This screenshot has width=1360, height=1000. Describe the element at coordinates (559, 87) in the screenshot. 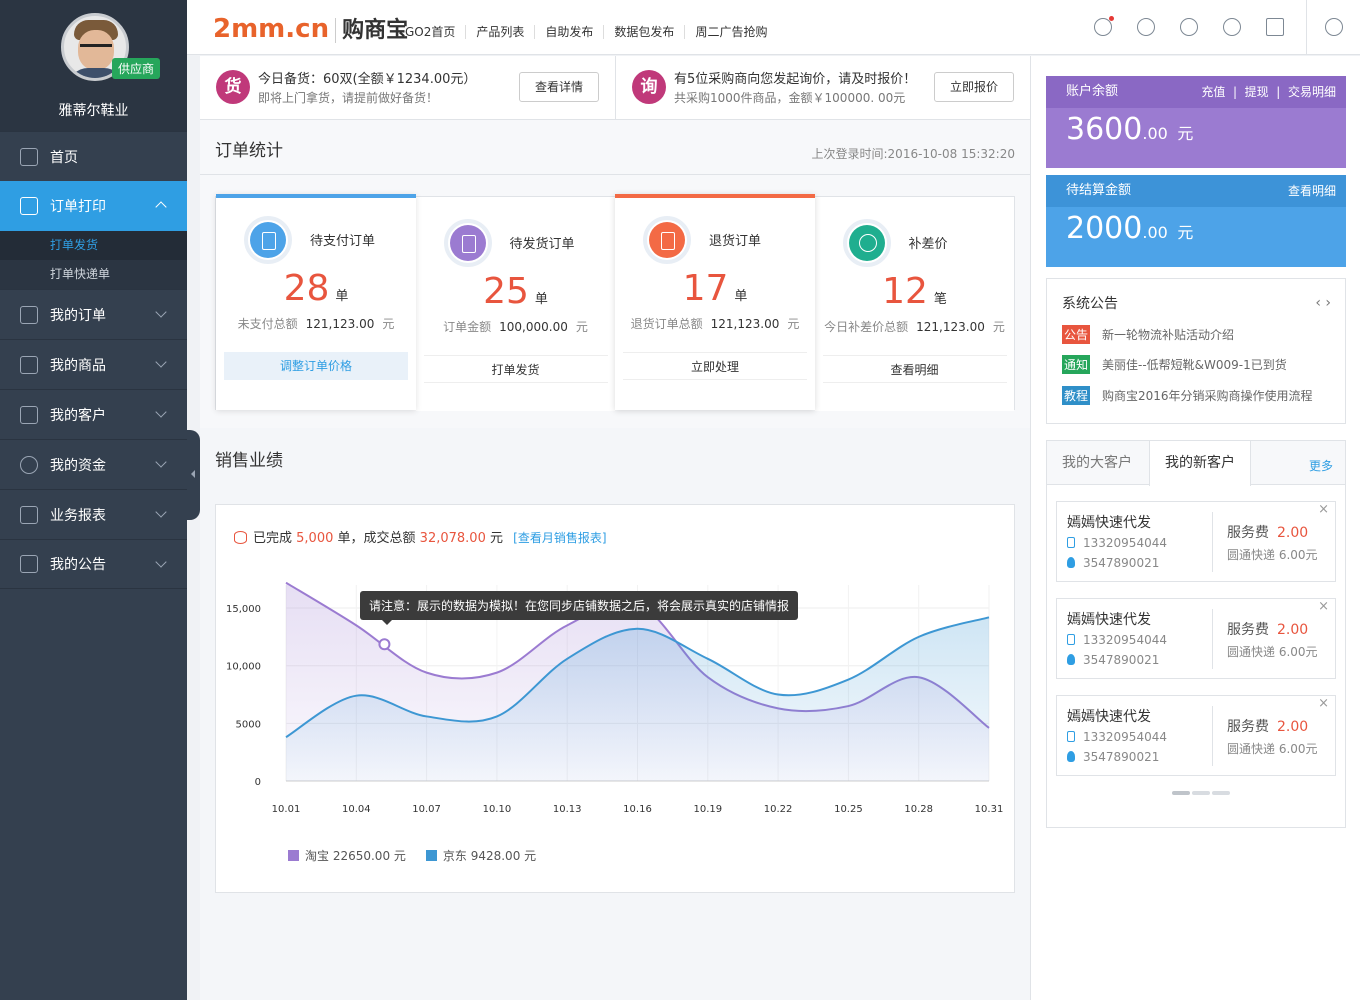

I see `view-details-button: 查看详情` at that location.